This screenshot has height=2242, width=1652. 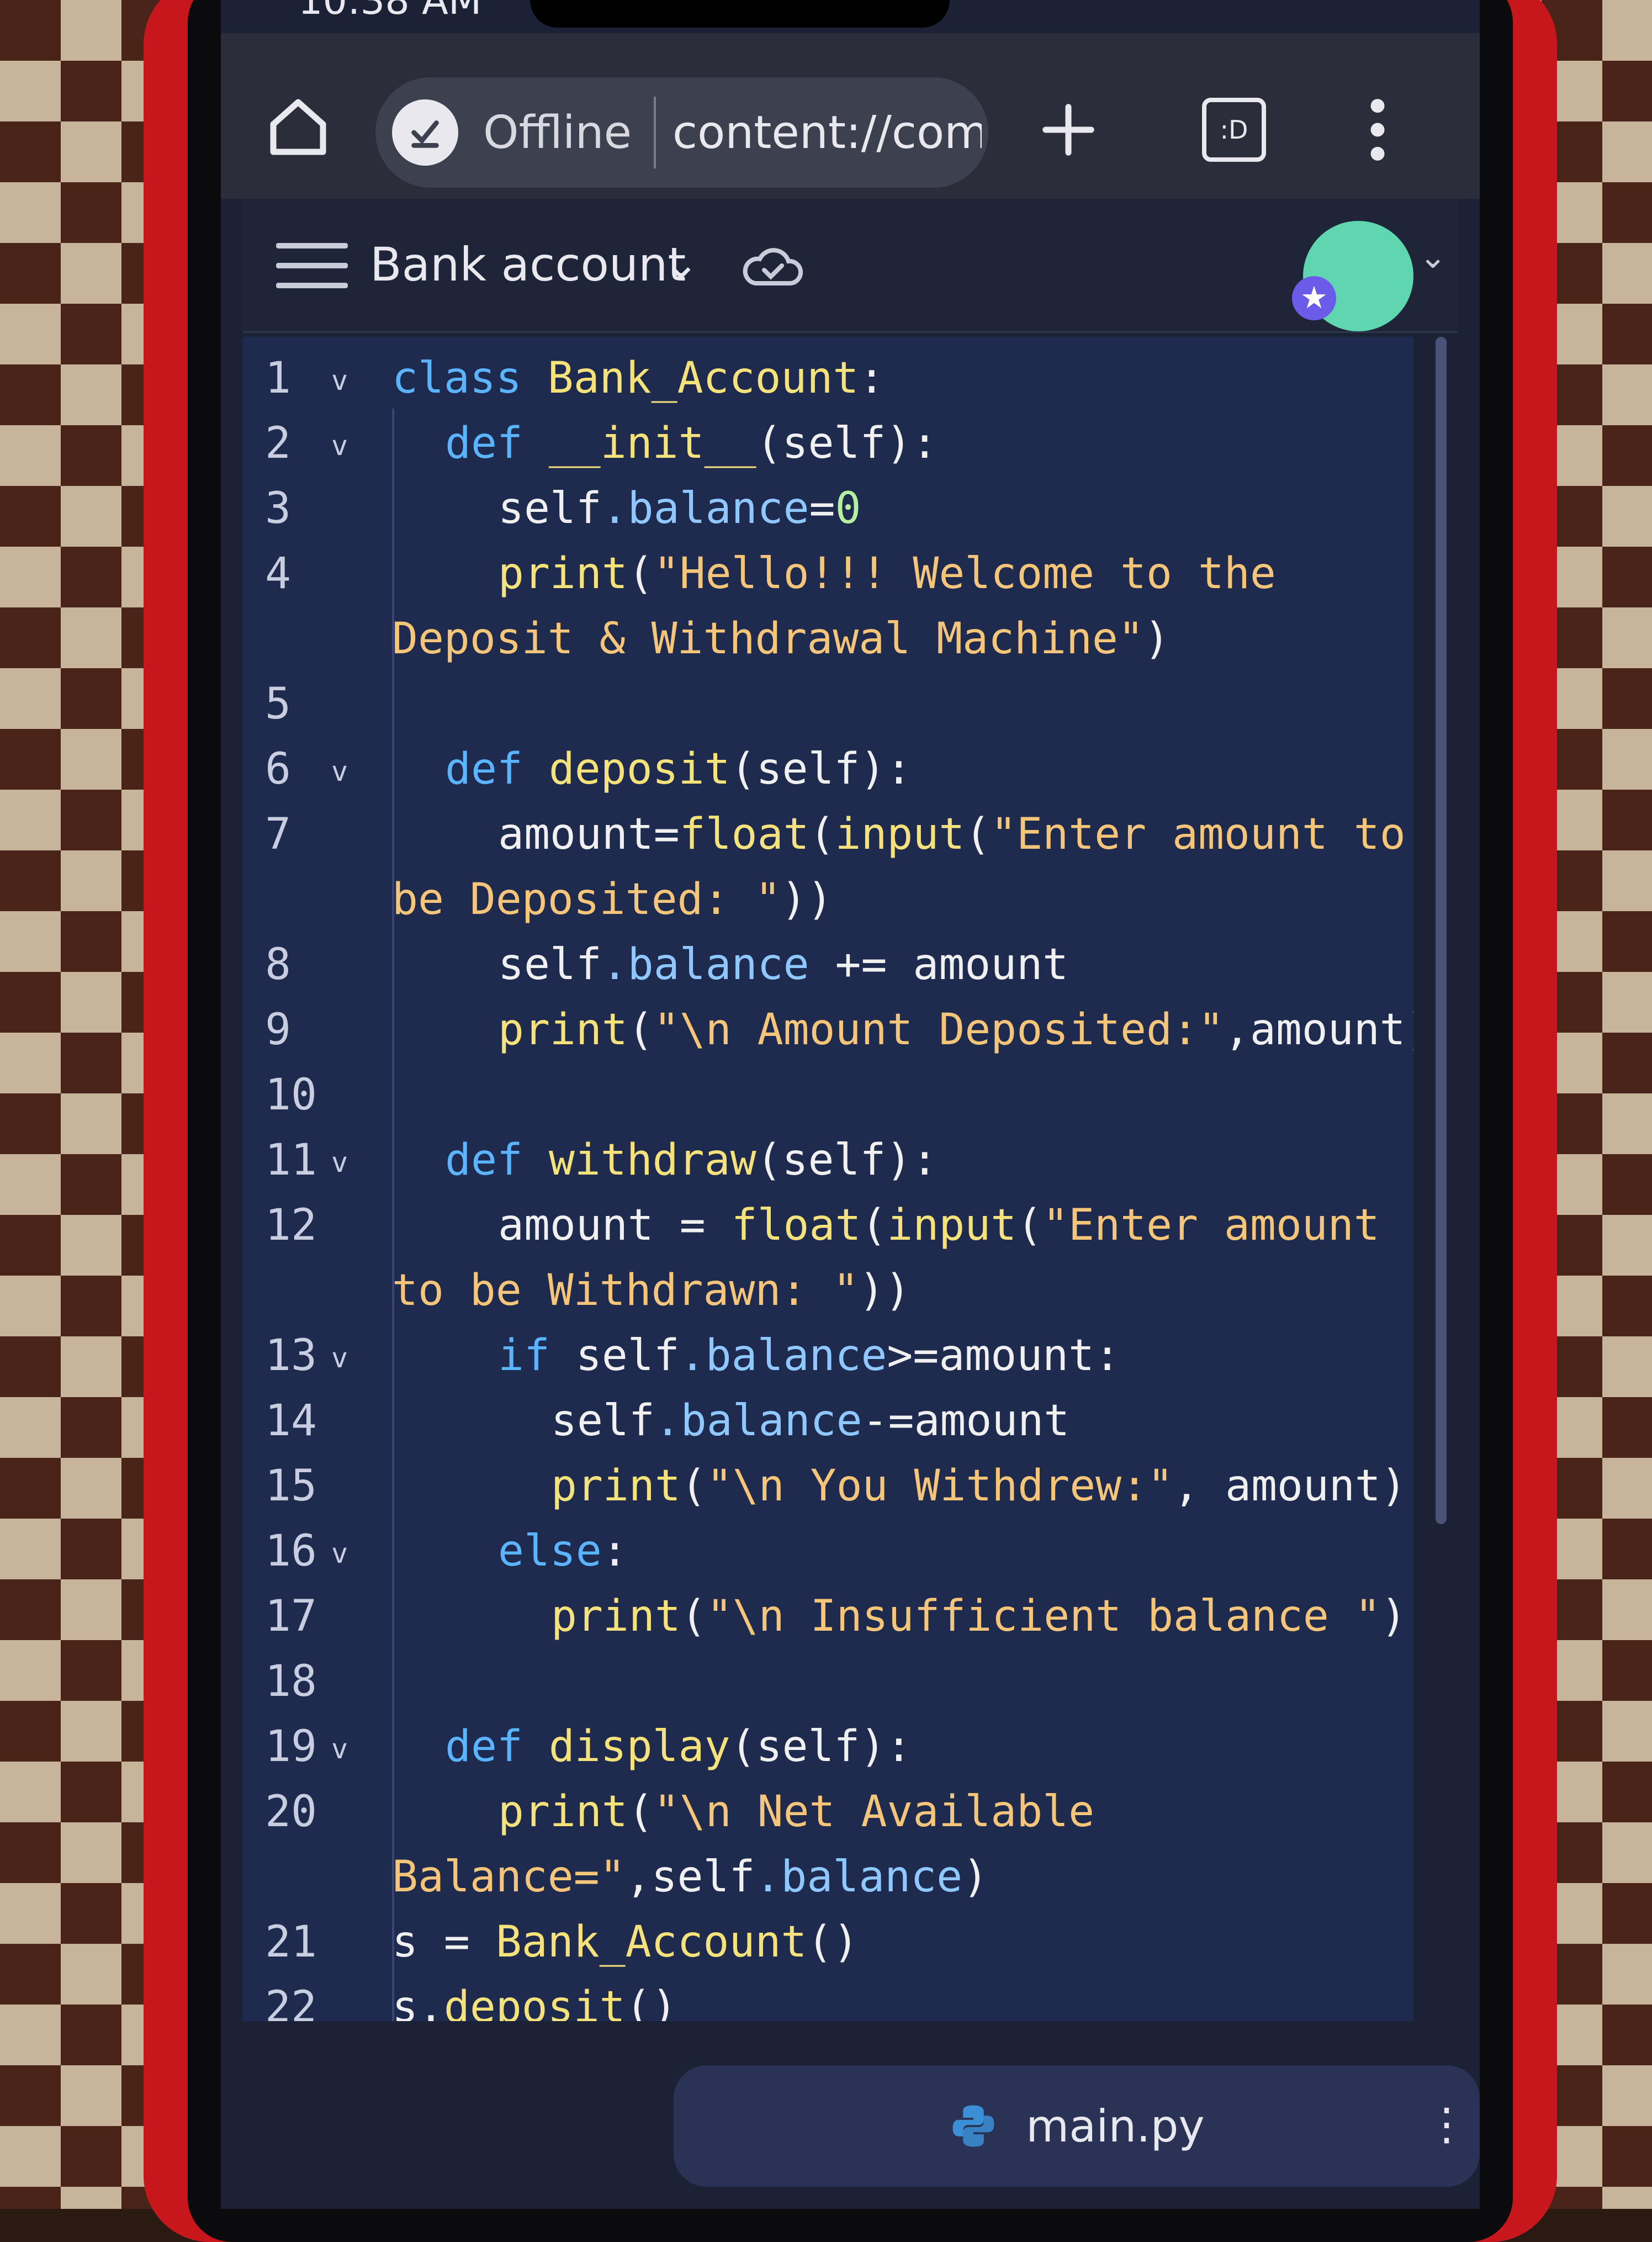 What do you see at coordinates (874, 1812) in the screenshot?
I see `code-token: "\n Net Available` at bounding box center [874, 1812].